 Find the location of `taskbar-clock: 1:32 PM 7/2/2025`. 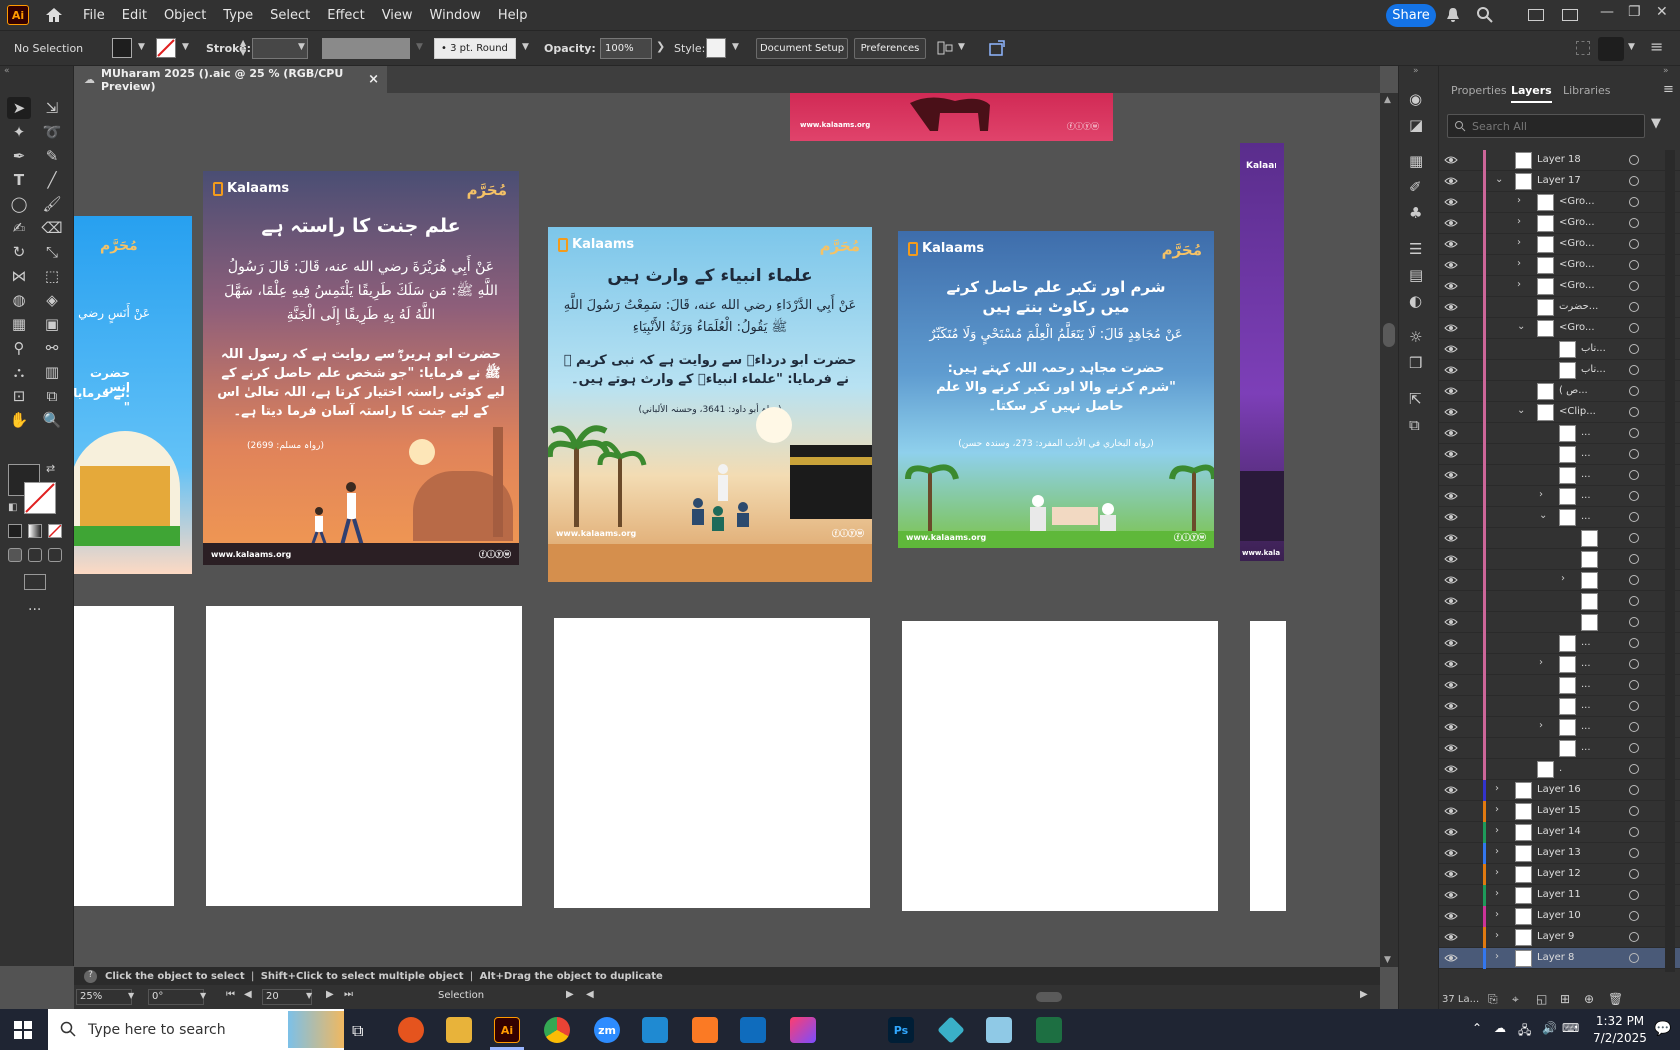

taskbar-clock: 1:32 PM 7/2/2025 is located at coordinates (1620, 1030).